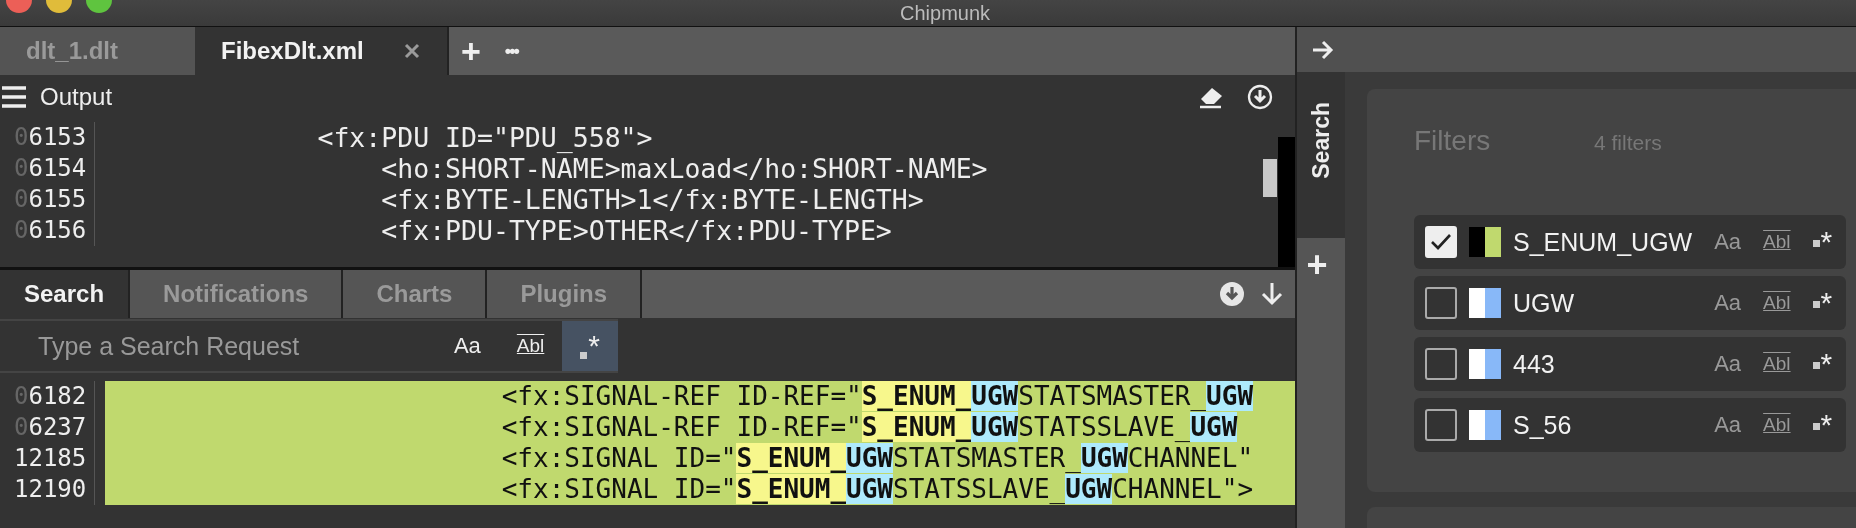  Describe the element at coordinates (412, 51) in the screenshot. I see `close-icon` at that location.